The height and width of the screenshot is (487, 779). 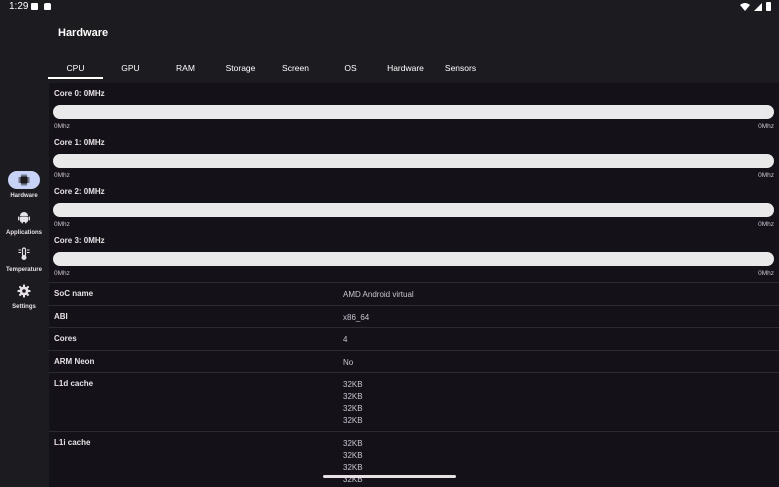 I want to click on tab-cpu: CPU, so click(x=75, y=69).